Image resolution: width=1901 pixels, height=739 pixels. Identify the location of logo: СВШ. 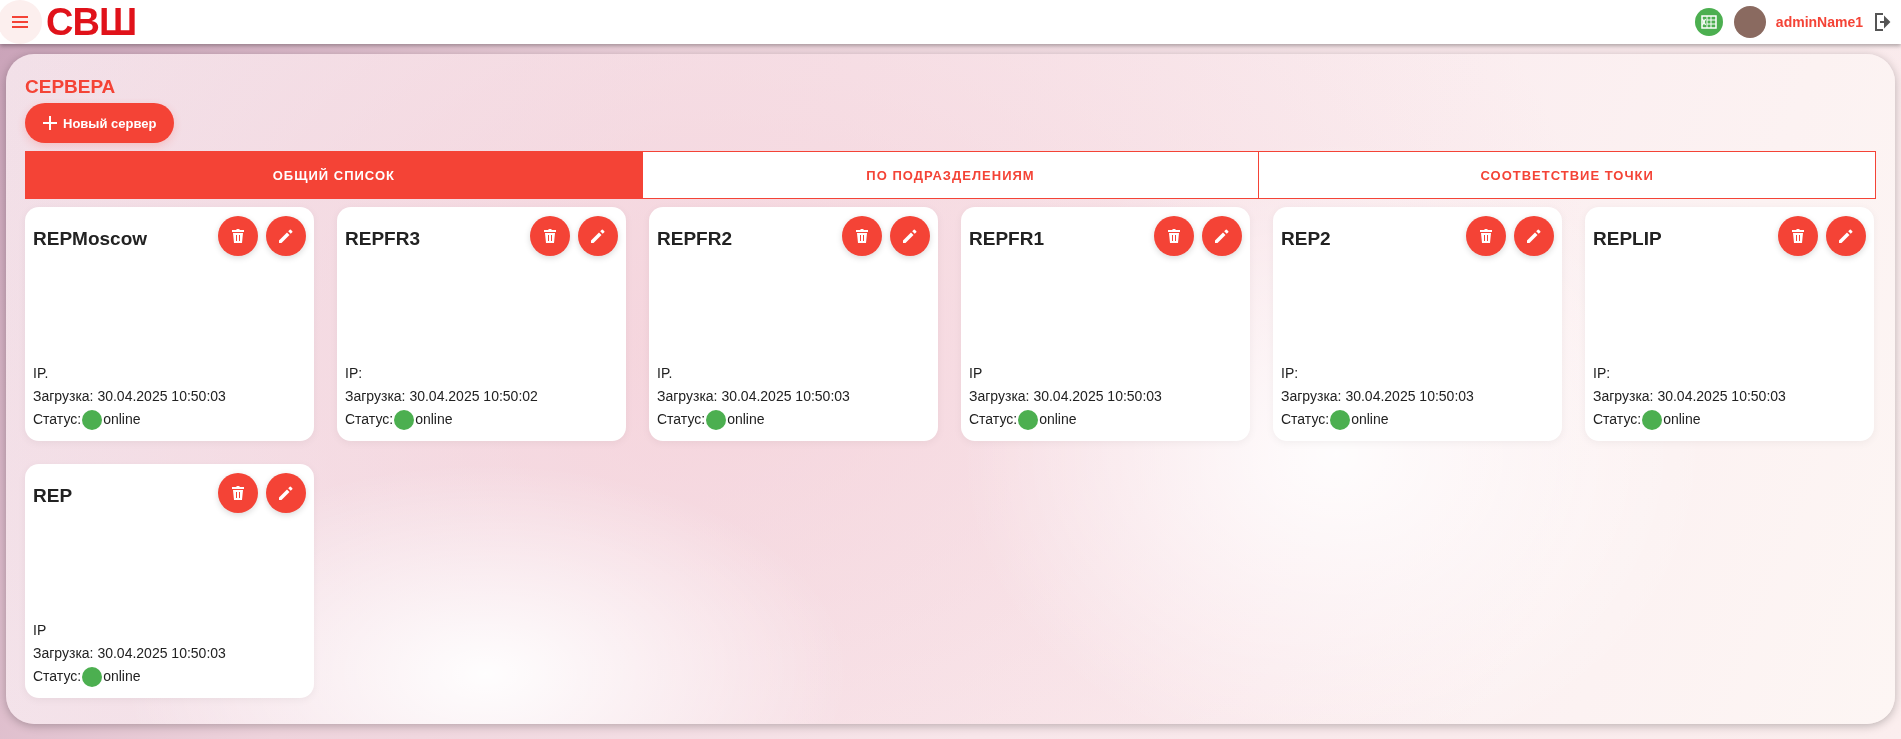
(91, 22).